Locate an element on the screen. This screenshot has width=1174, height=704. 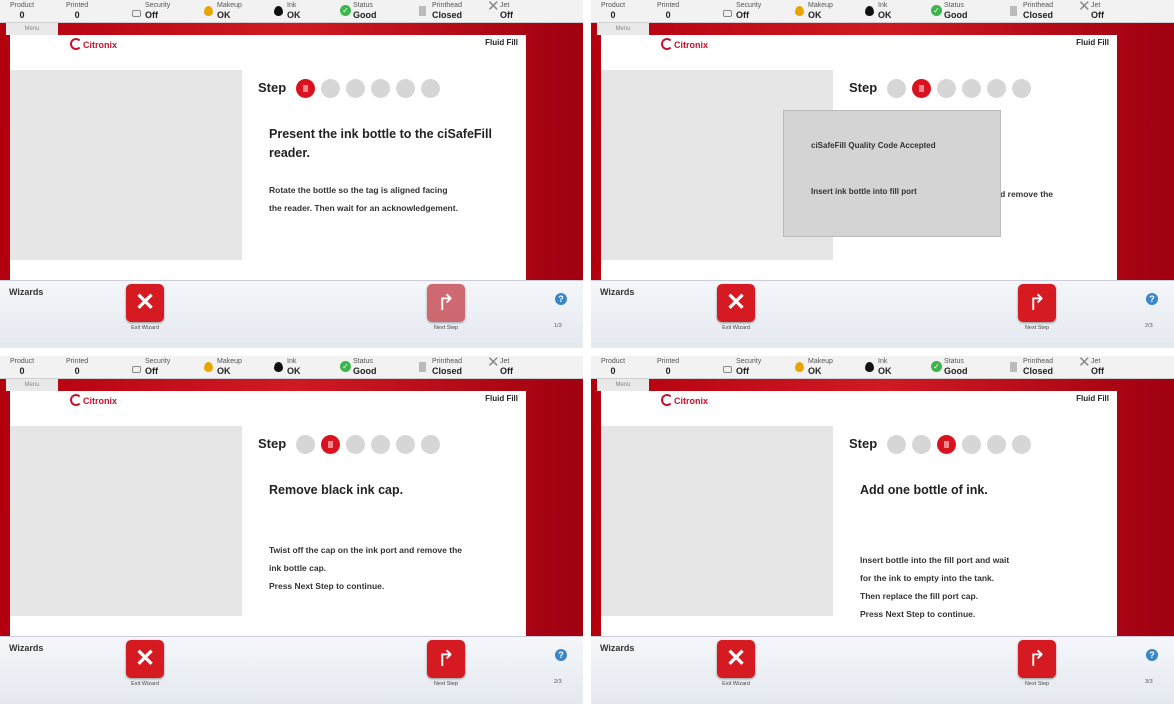
instruction-headline: Add one bottle of ink. is located at coordinates (924, 490).